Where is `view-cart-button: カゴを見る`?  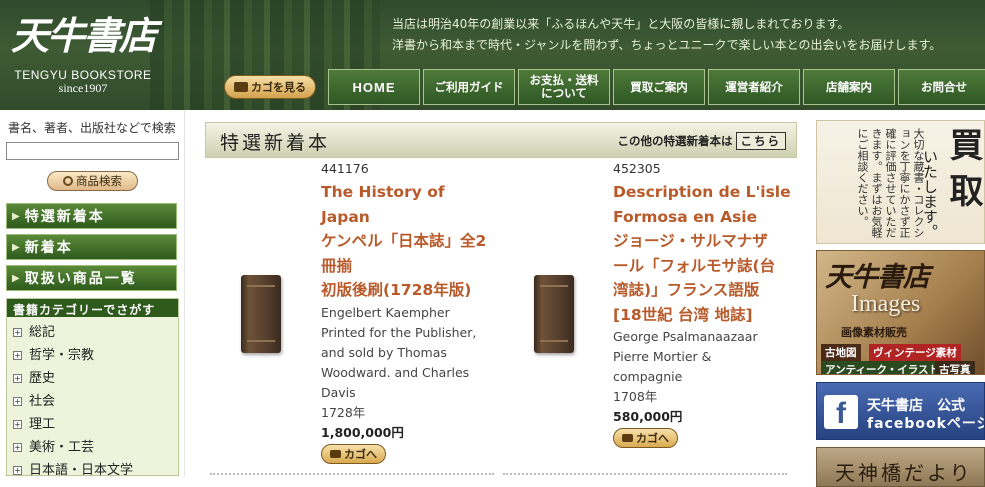
view-cart-button: カゴを見る is located at coordinates (270, 87).